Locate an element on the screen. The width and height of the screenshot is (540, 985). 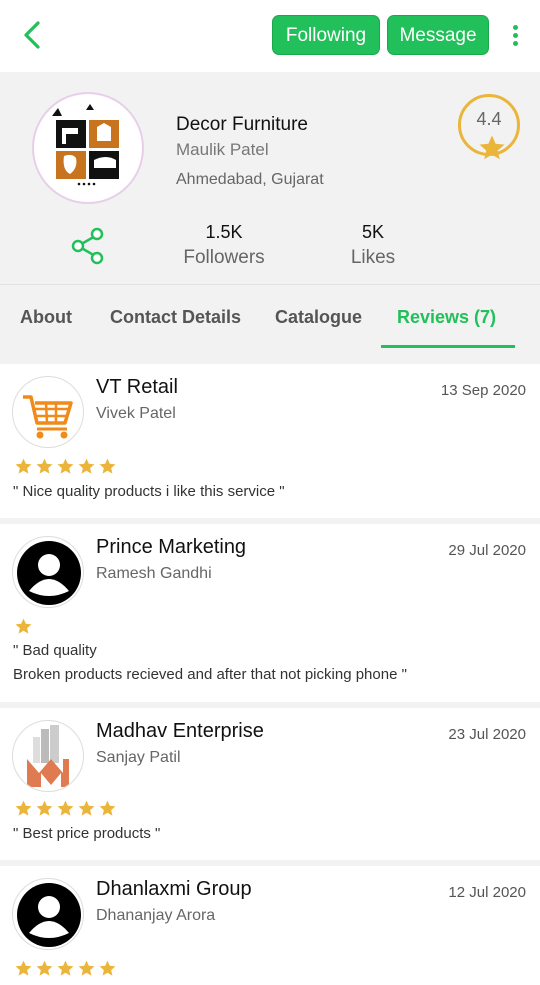
rating-value: 4.4 is located at coordinates (489, 119).